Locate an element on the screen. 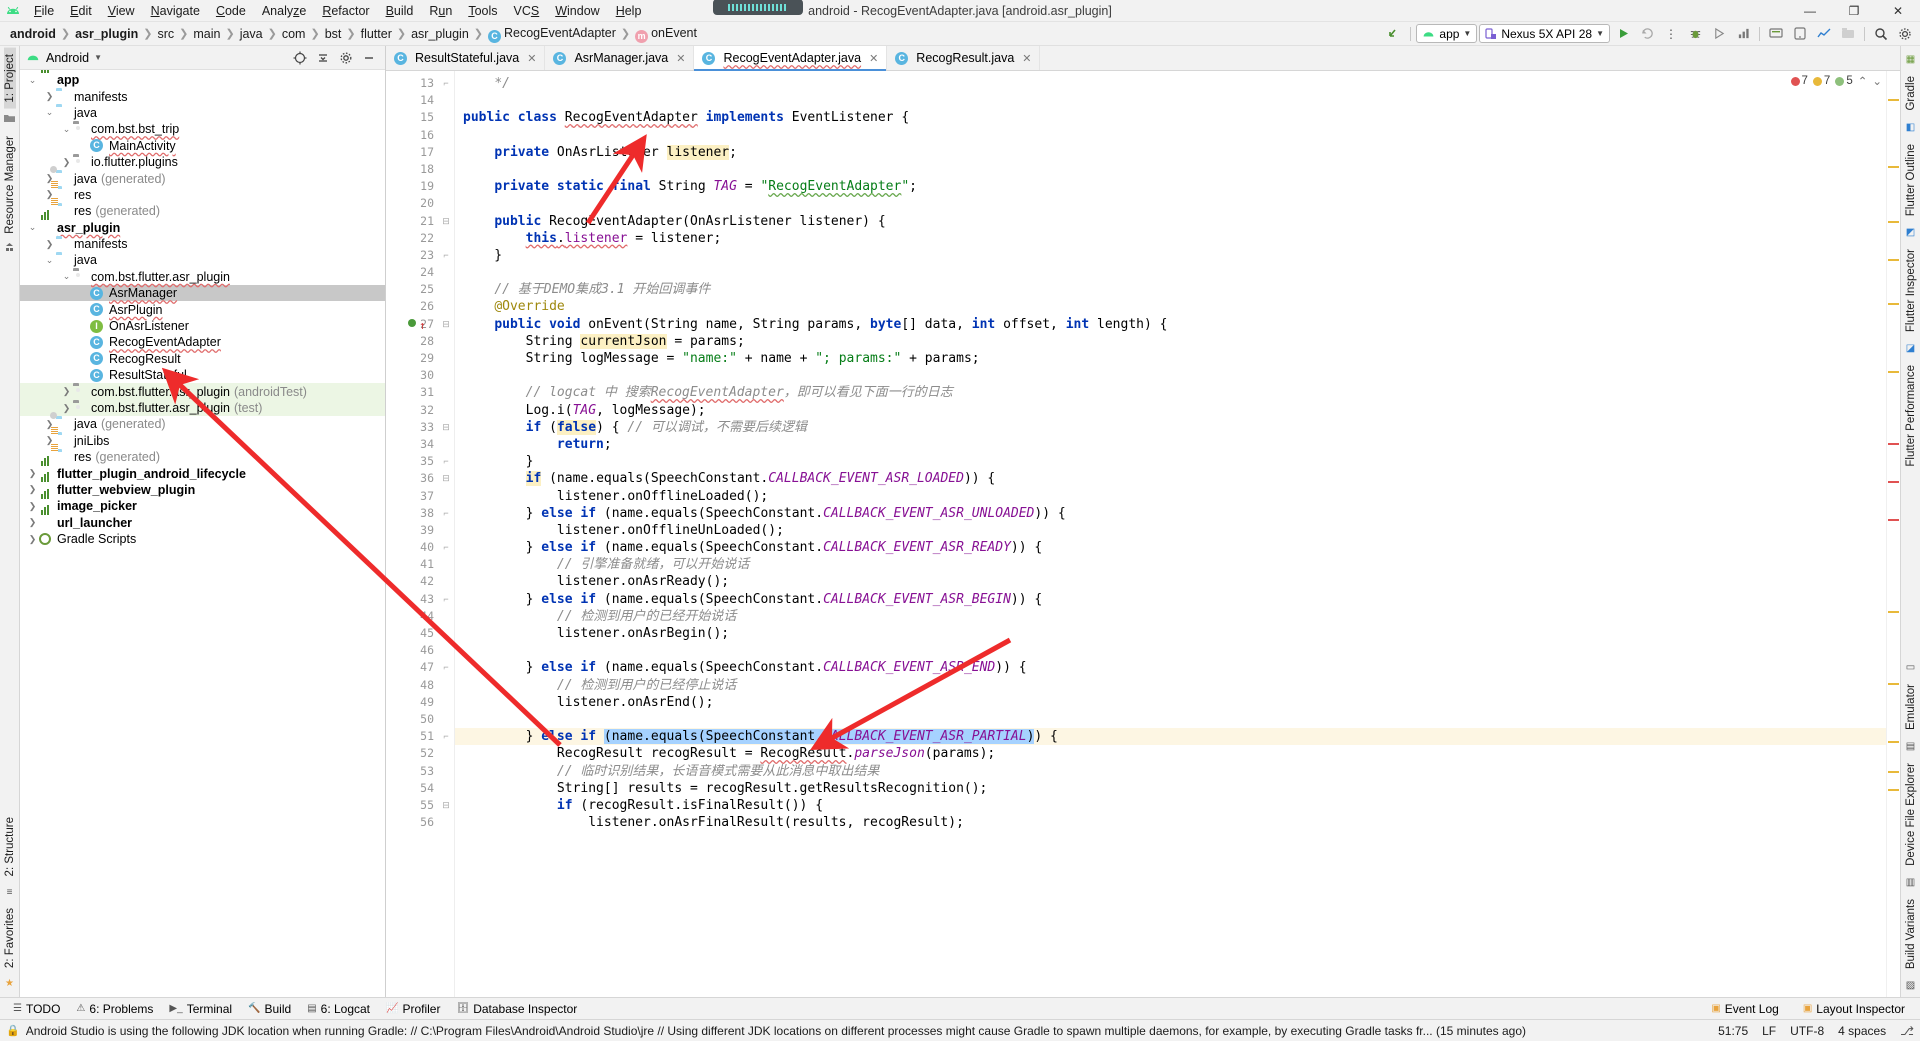 The height and width of the screenshot is (1041, 1920). sidebar-item-project: 1: Project is located at coordinates (9, 78).